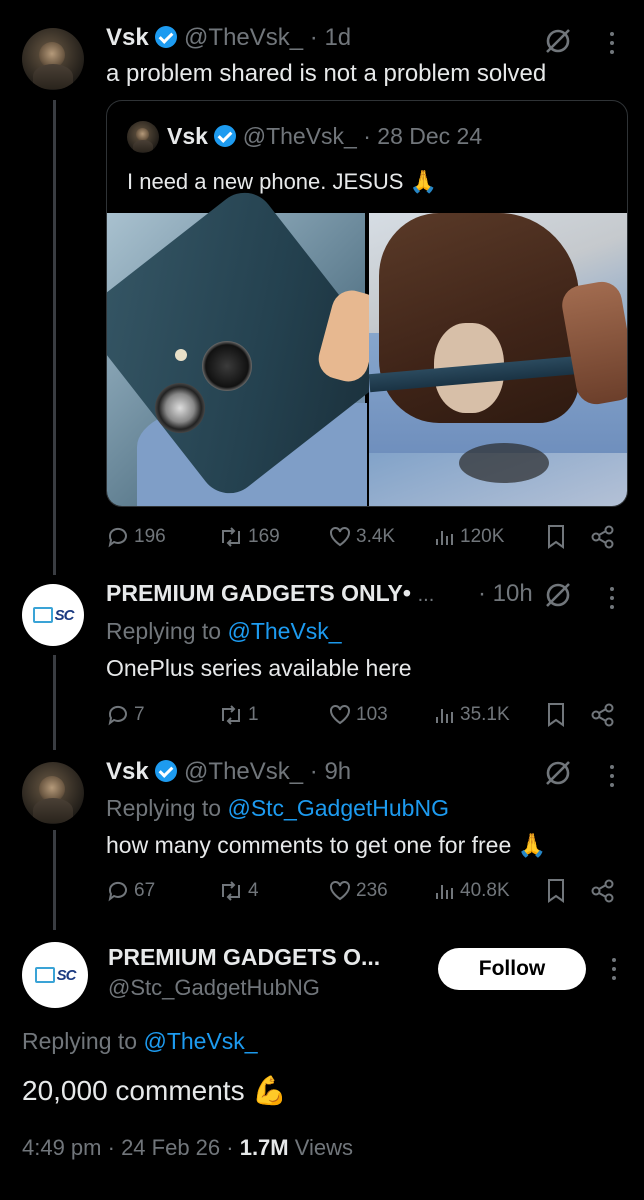 This screenshot has height=1200, width=644. Describe the element at coordinates (330, 771) in the screenshot. I see `tweet-time: · 9h` at that location.